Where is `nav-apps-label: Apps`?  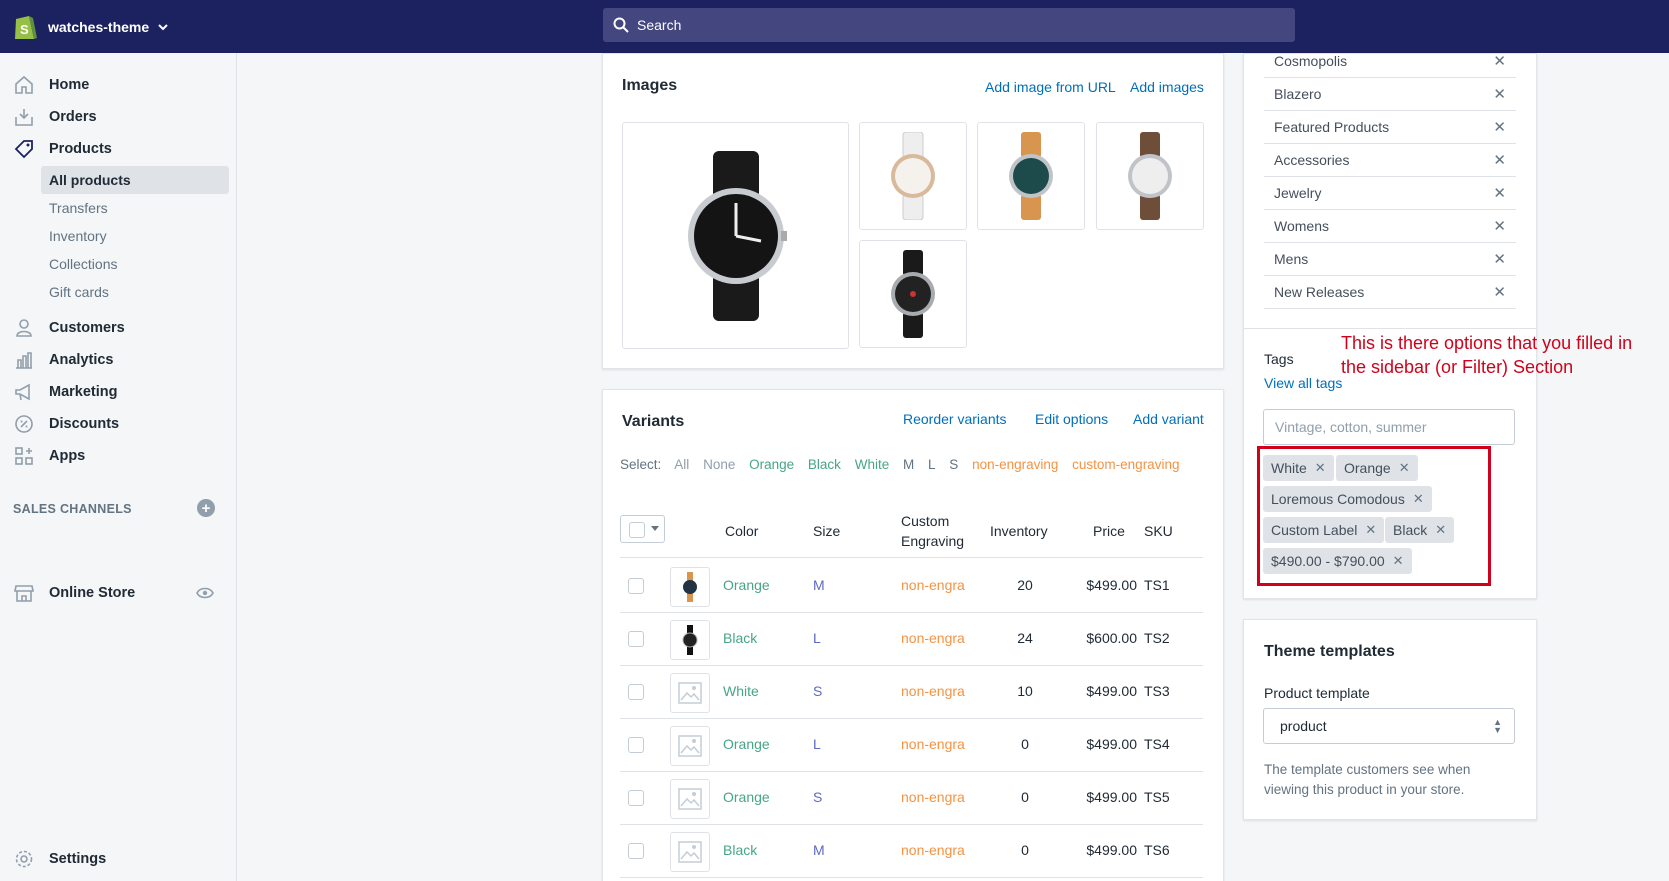
nav-apps-label: Apps is located at coordinates (67, 456).